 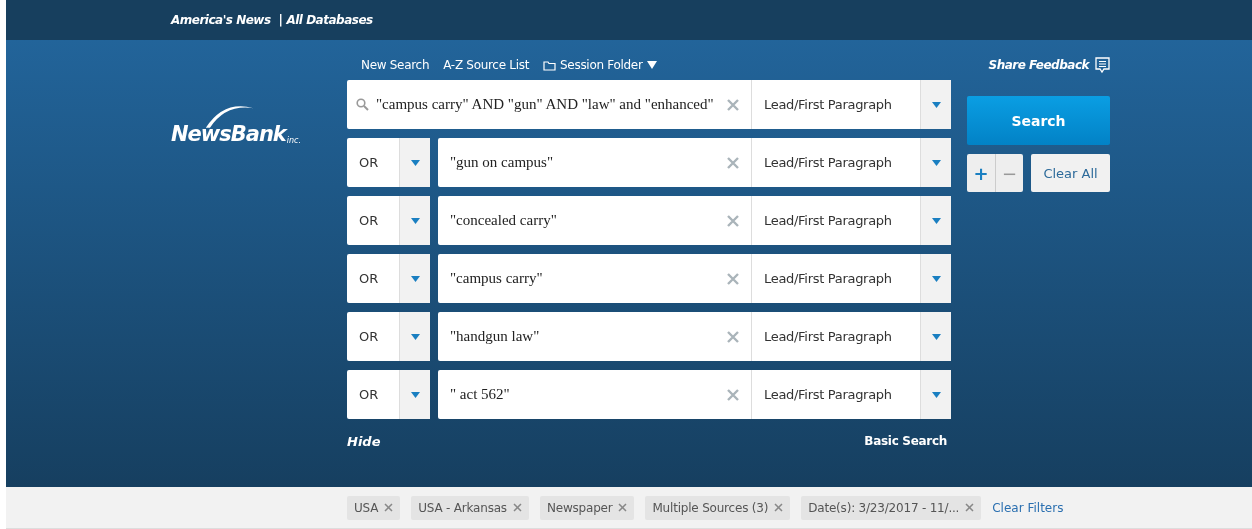 What do you see at coordinates (595, 336) in the screenshot?
I see `search-field: "handgun law"` at bounding box center [595, 336].